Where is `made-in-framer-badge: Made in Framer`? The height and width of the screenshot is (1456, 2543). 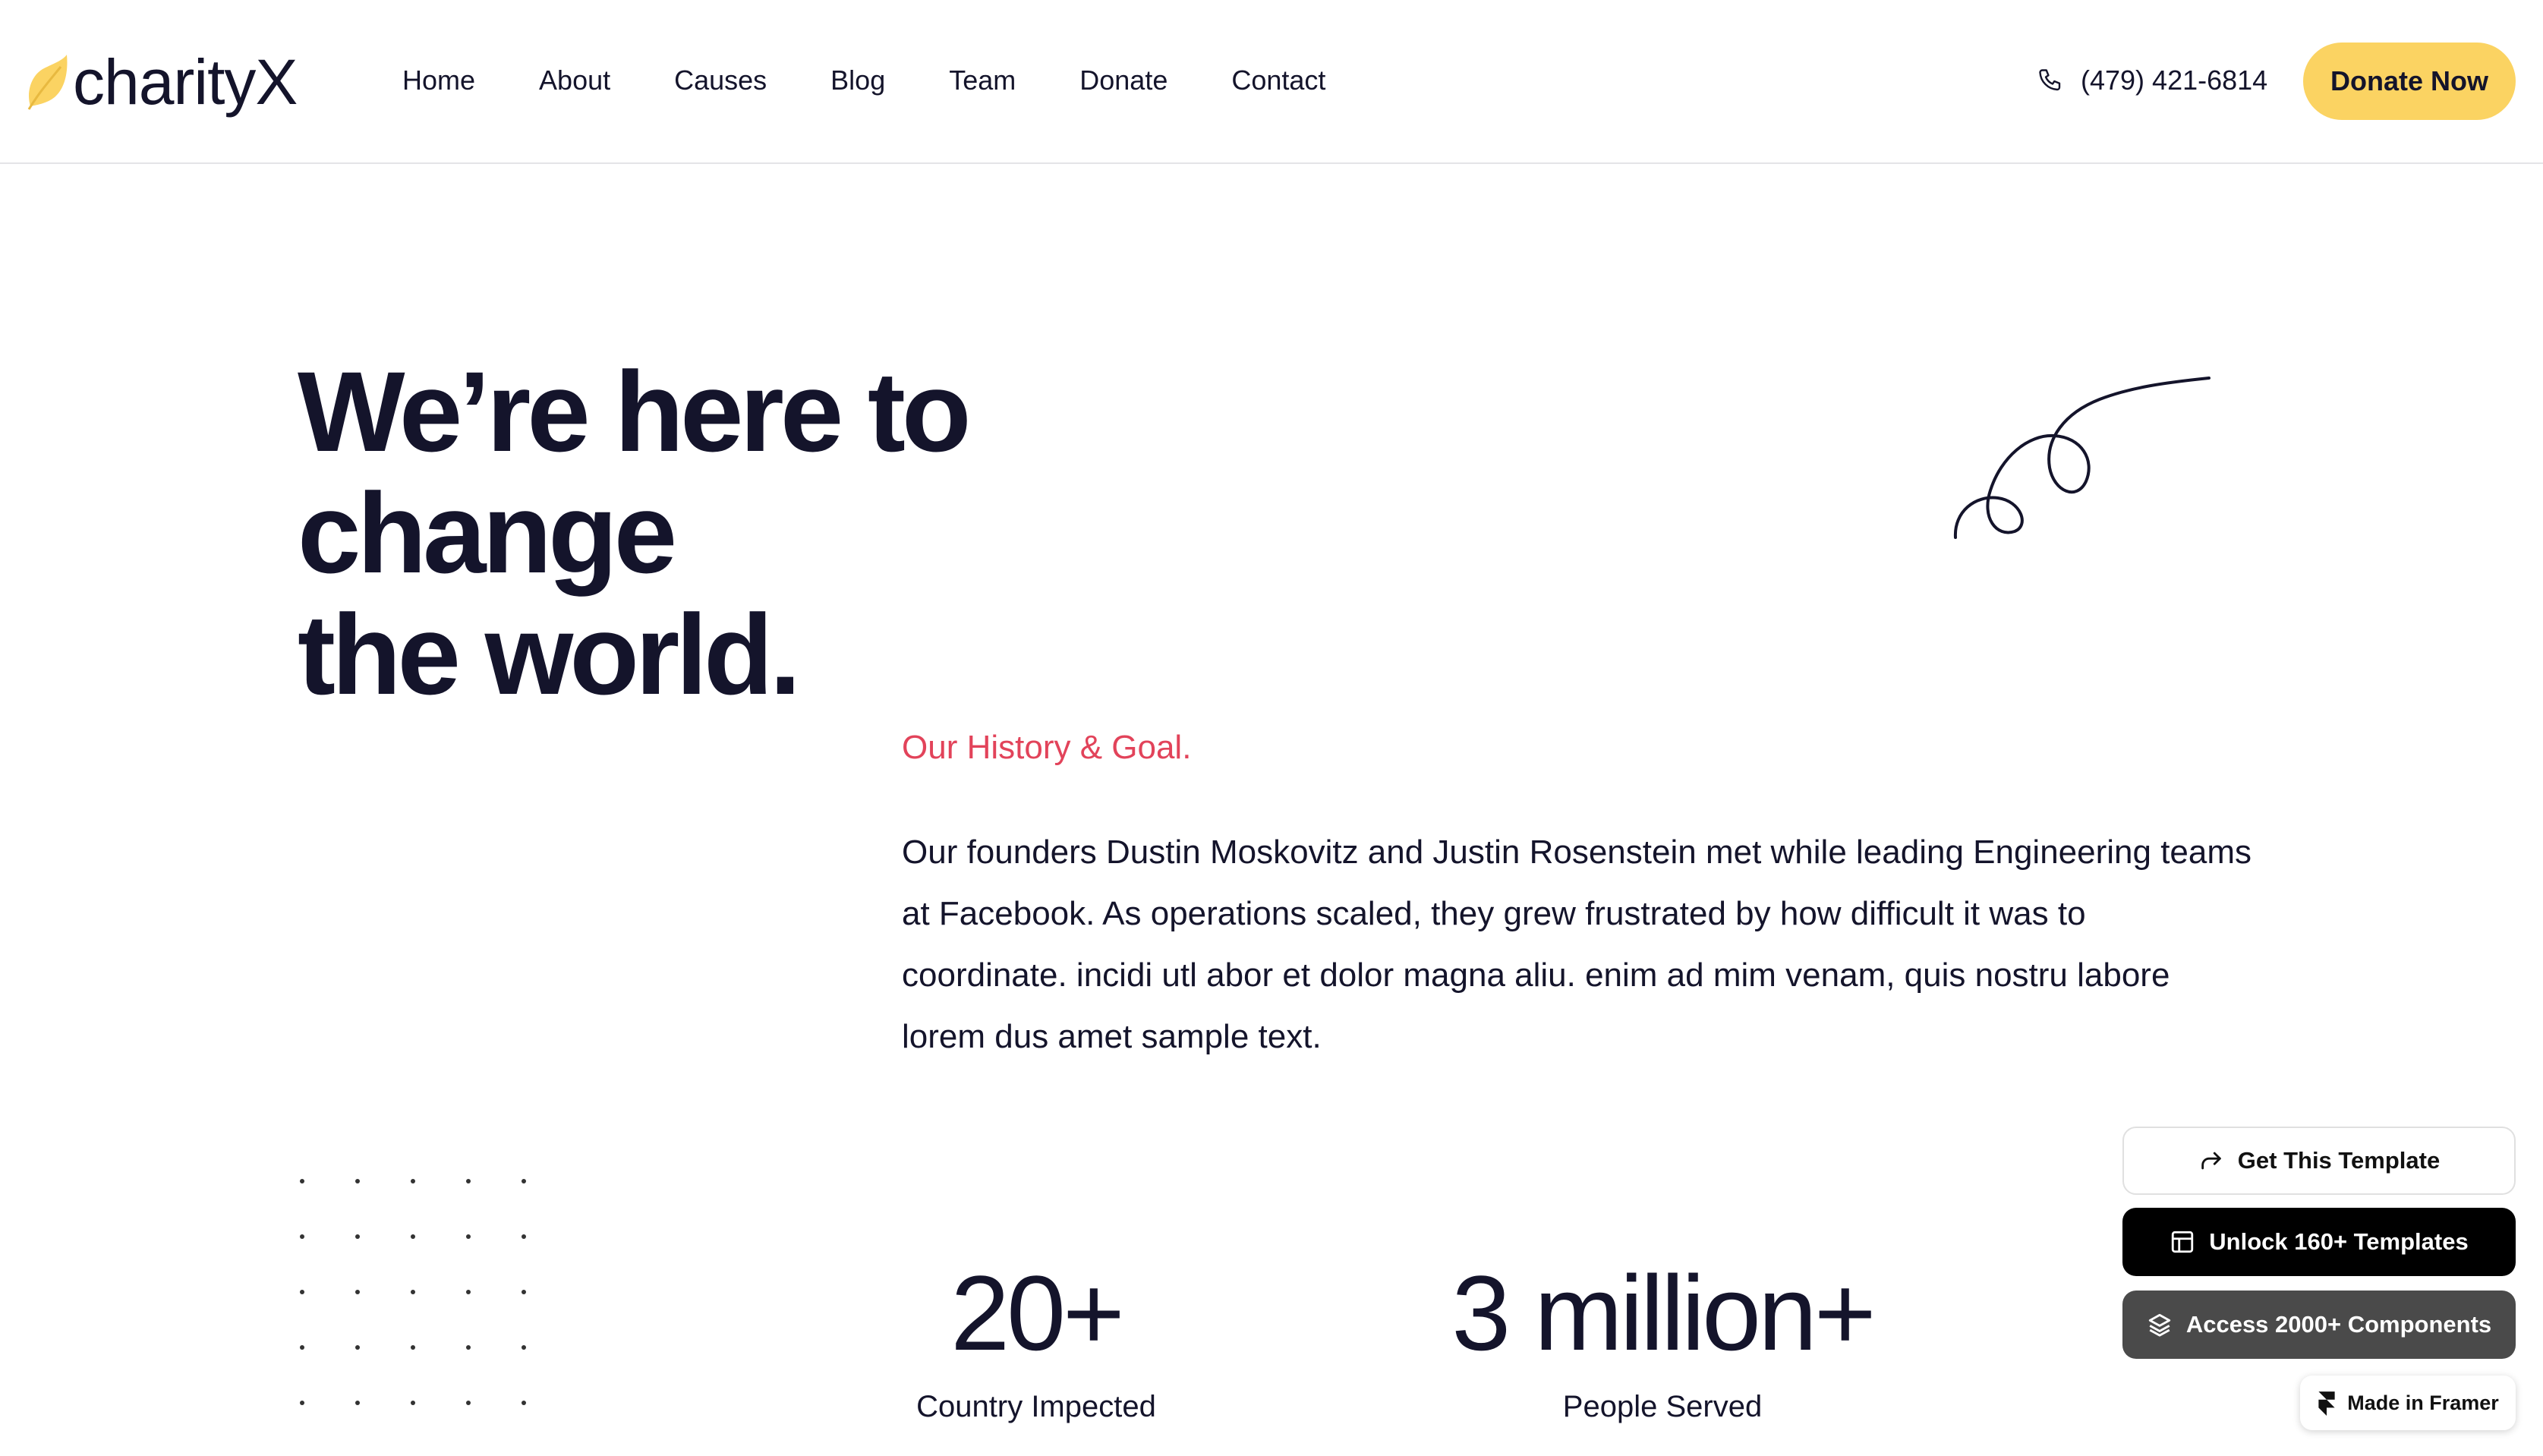 made-in-framer-badge: Made in Framer is located at coordinates (2408, 1403).